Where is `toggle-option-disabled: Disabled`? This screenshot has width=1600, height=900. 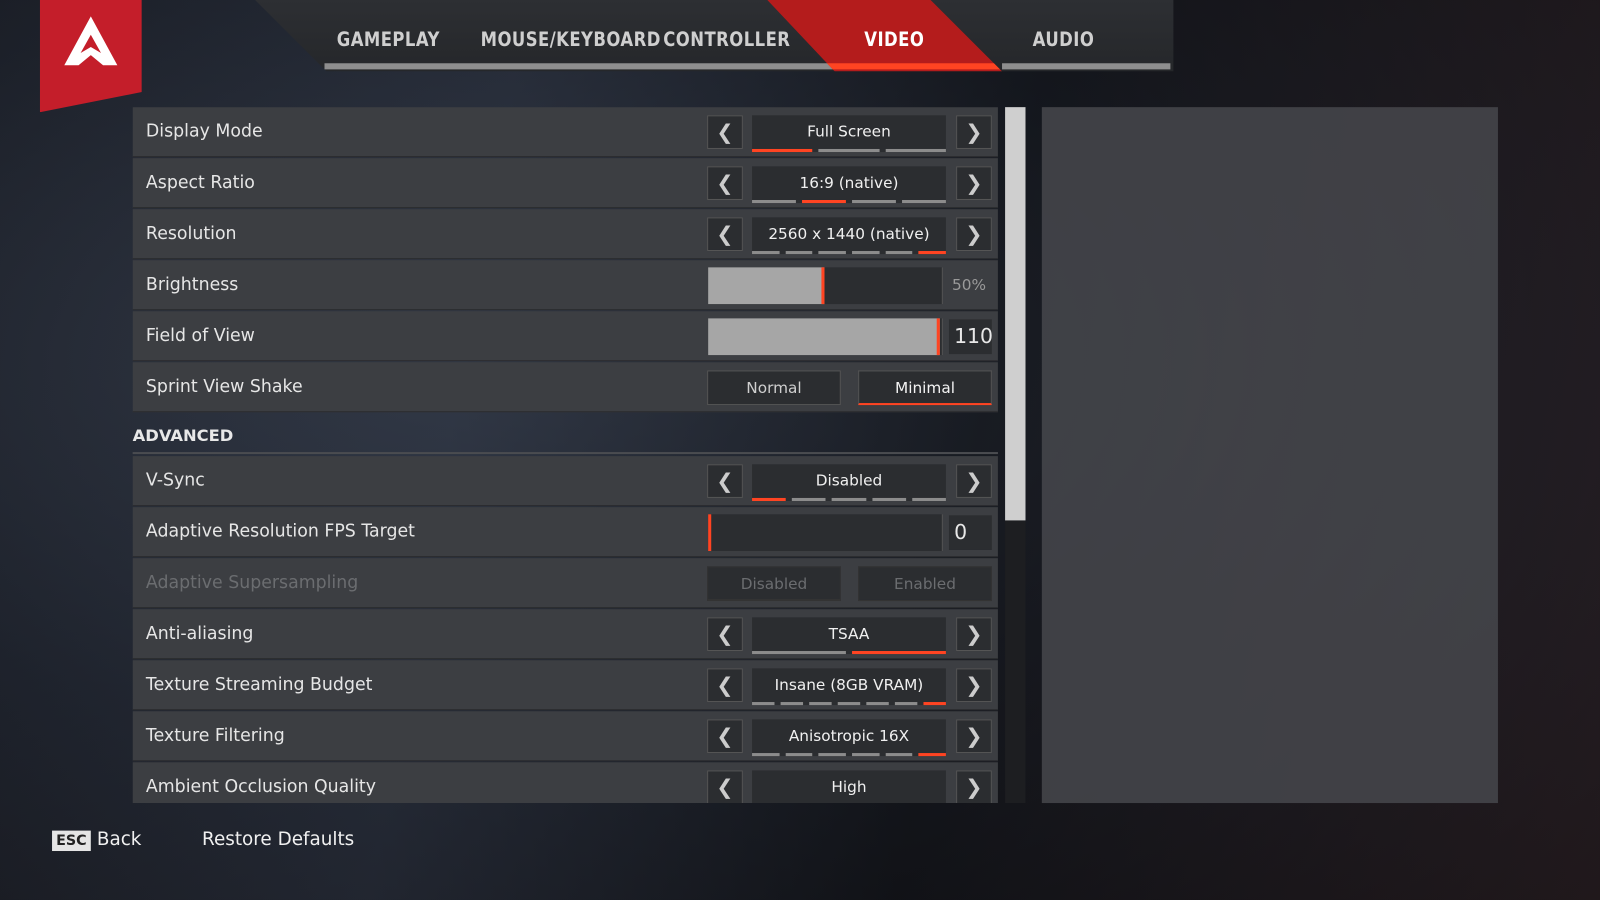
toggle-option-disabled: Disabled is located at coordinates (774, 584).